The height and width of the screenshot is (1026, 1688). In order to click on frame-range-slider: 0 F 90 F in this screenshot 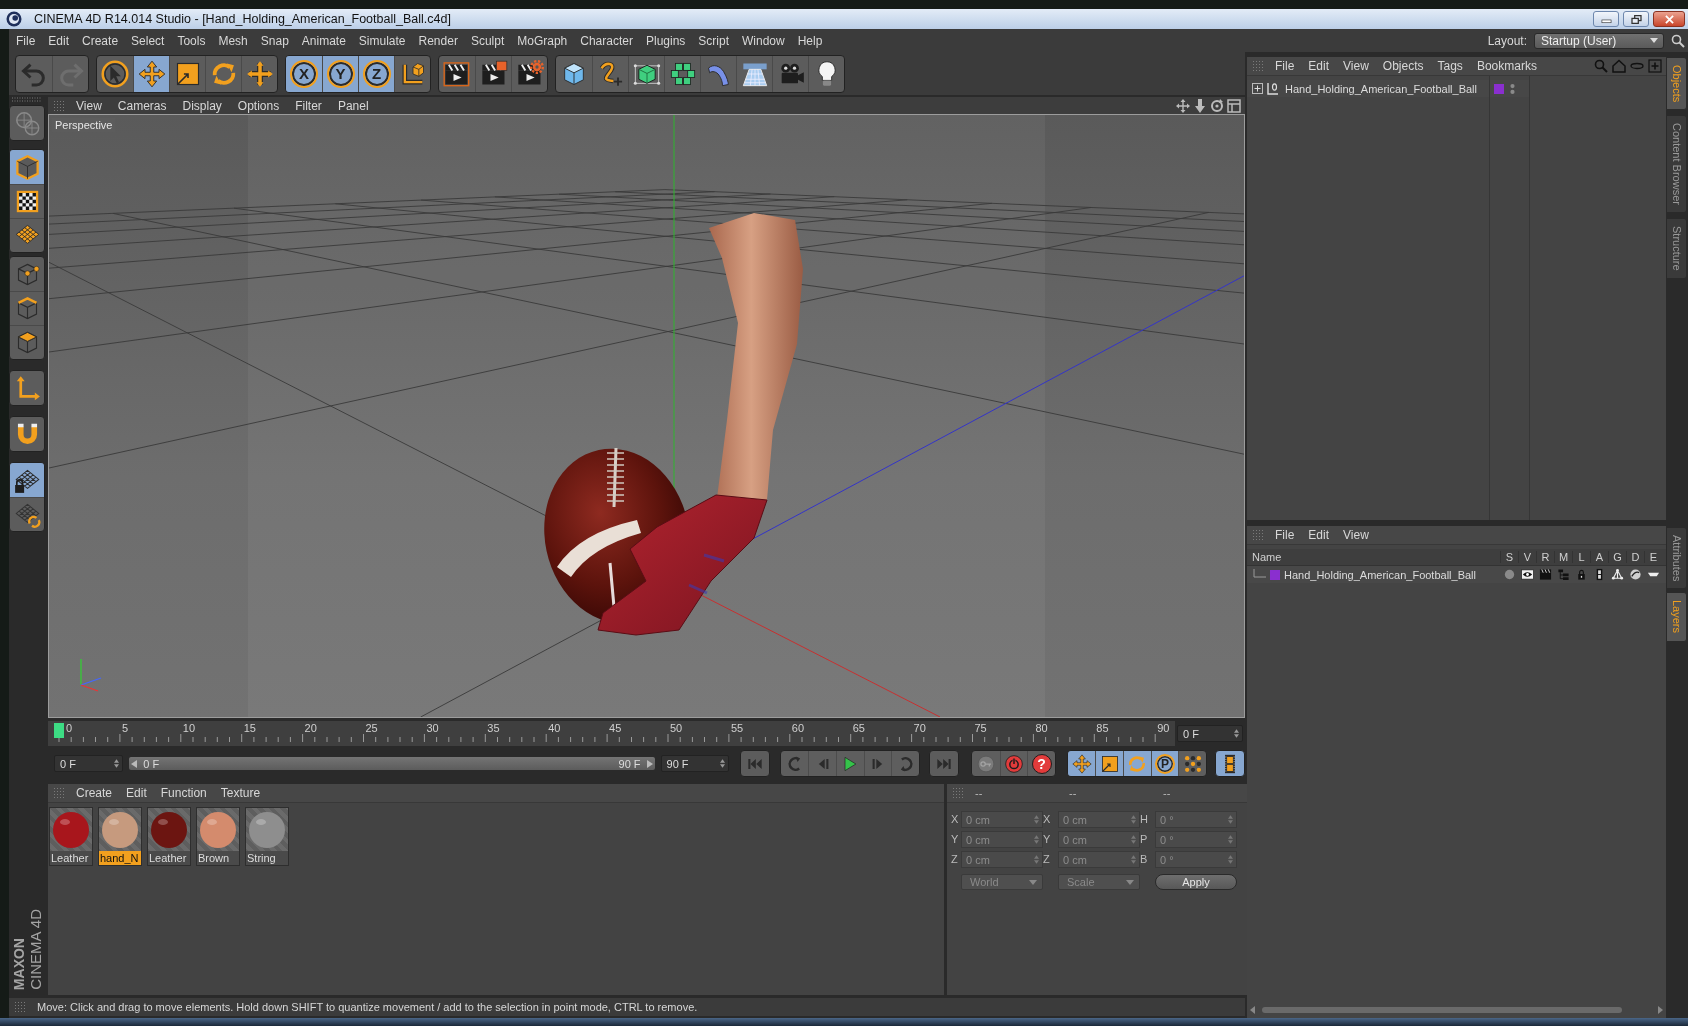, I will do `click(392, 763)`.